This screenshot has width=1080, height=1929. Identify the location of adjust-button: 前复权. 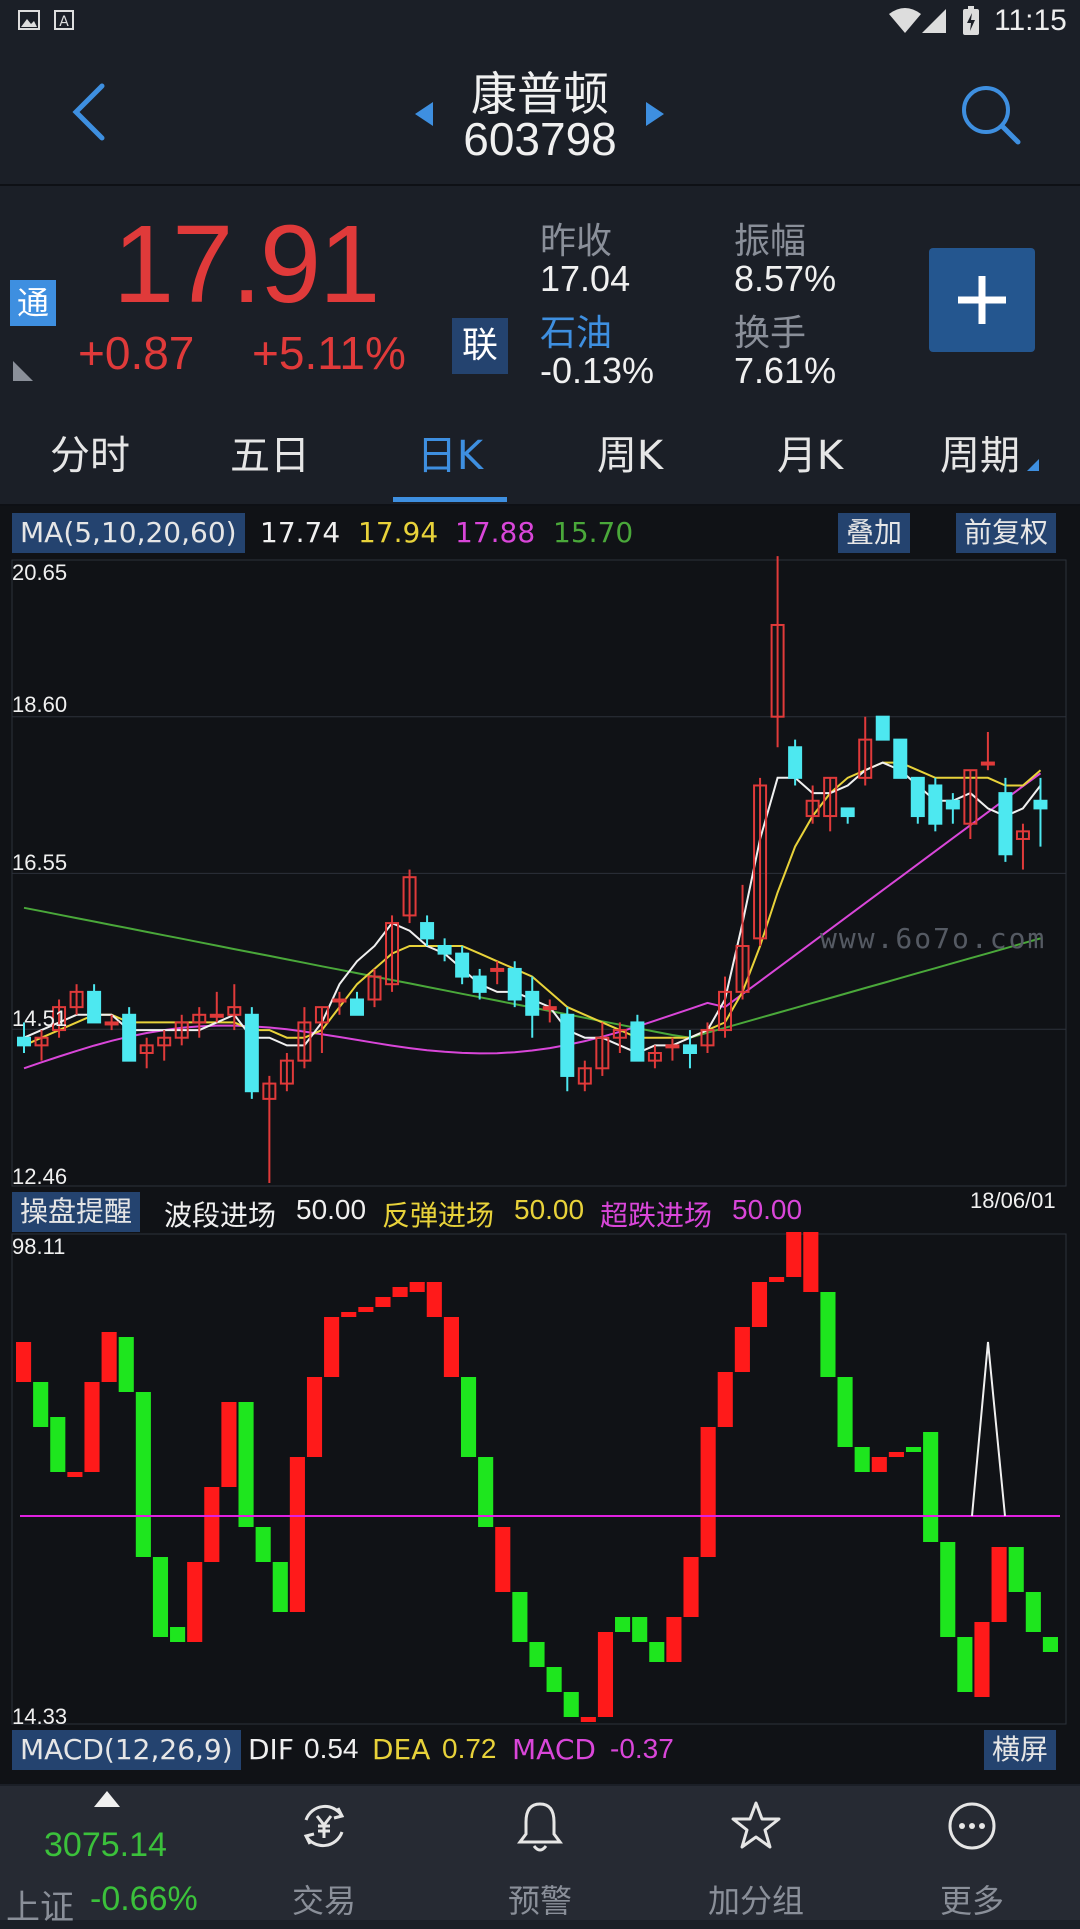
(1006, 533).